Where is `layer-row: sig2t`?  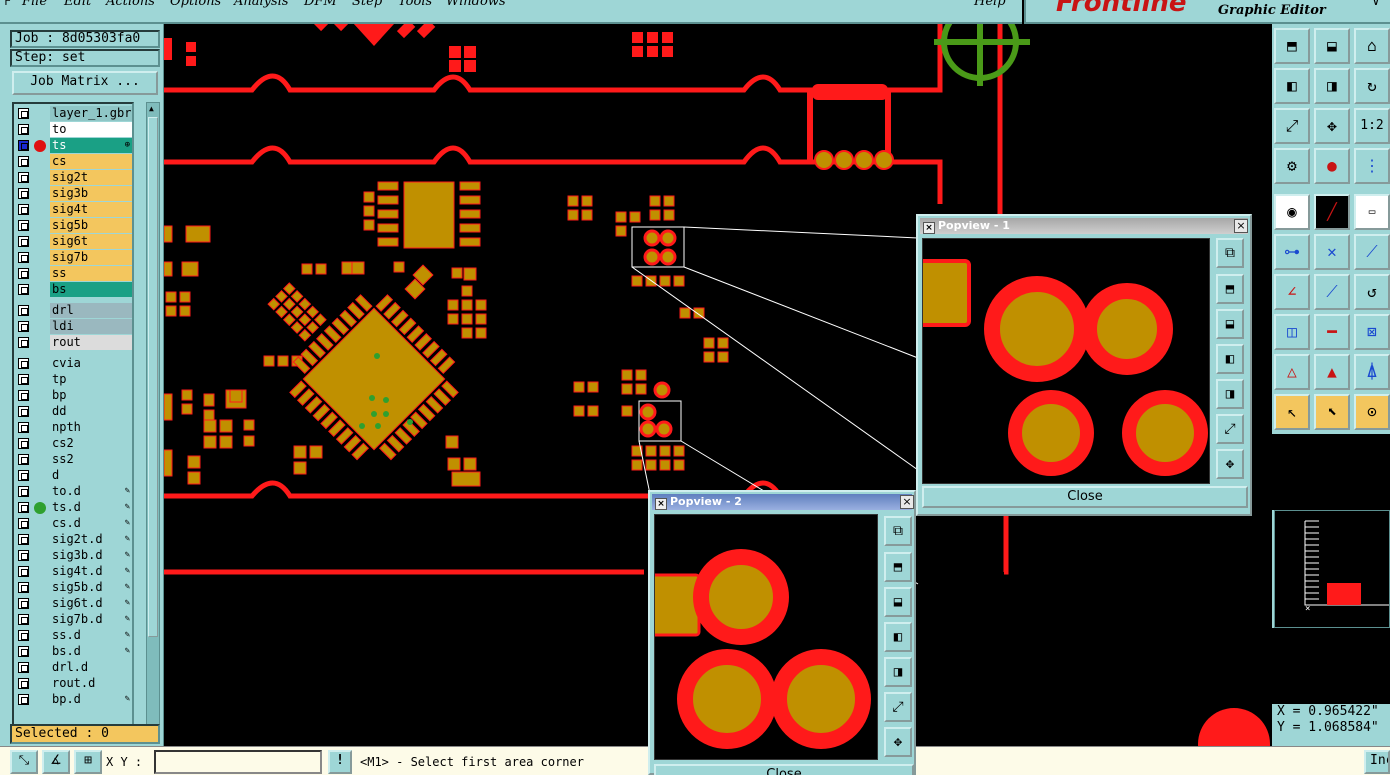 layer-row: sig2t is located at coordinates (73, 177).